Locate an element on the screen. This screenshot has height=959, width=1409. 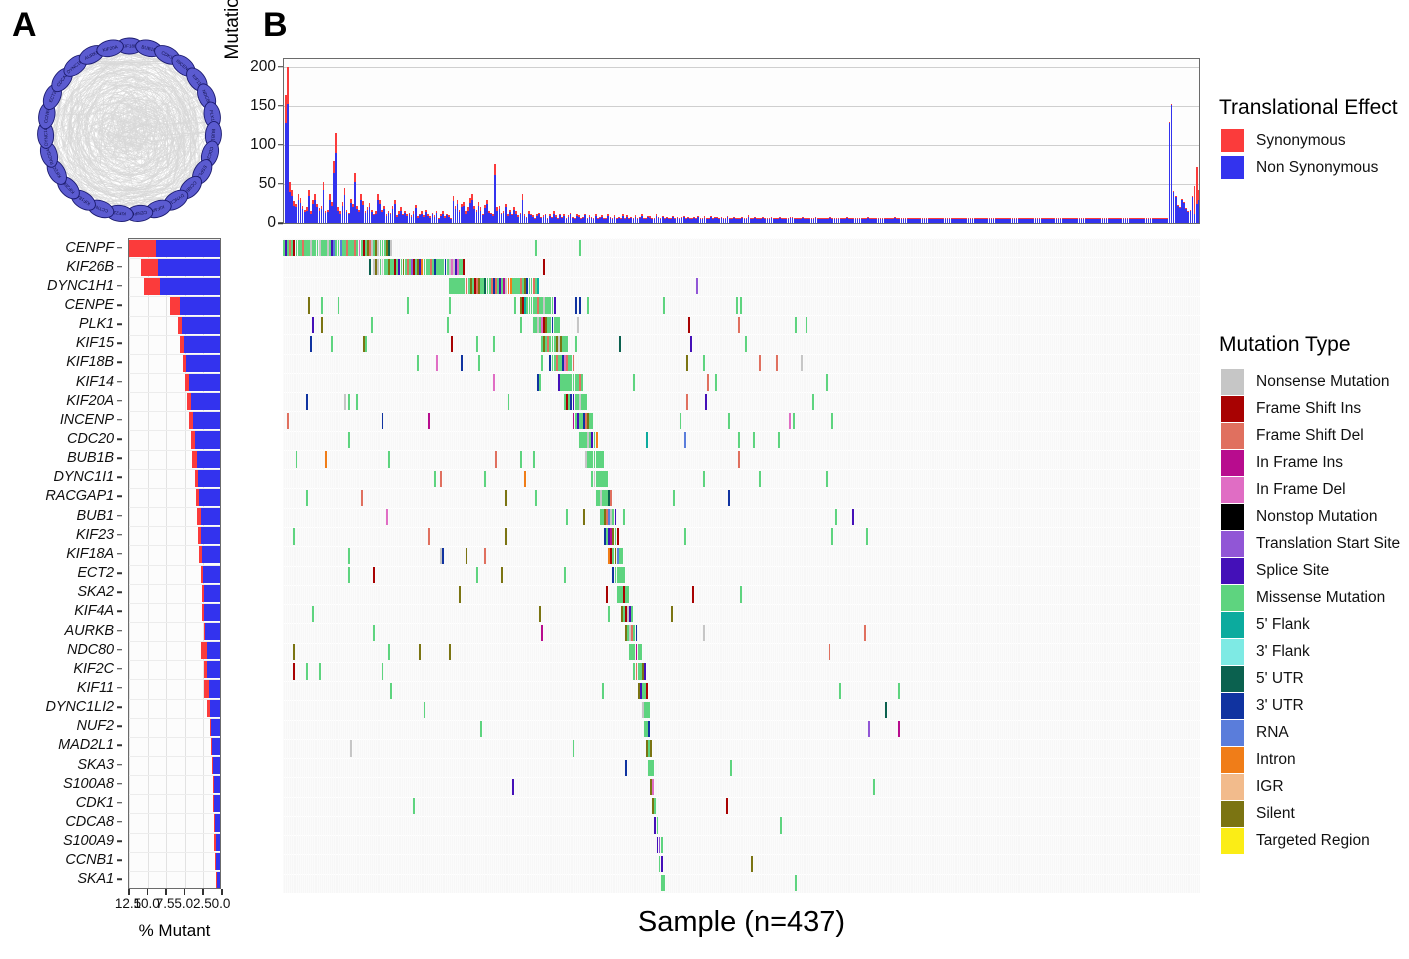
gene-label: KIF18B is located at coordinates (90, 362).